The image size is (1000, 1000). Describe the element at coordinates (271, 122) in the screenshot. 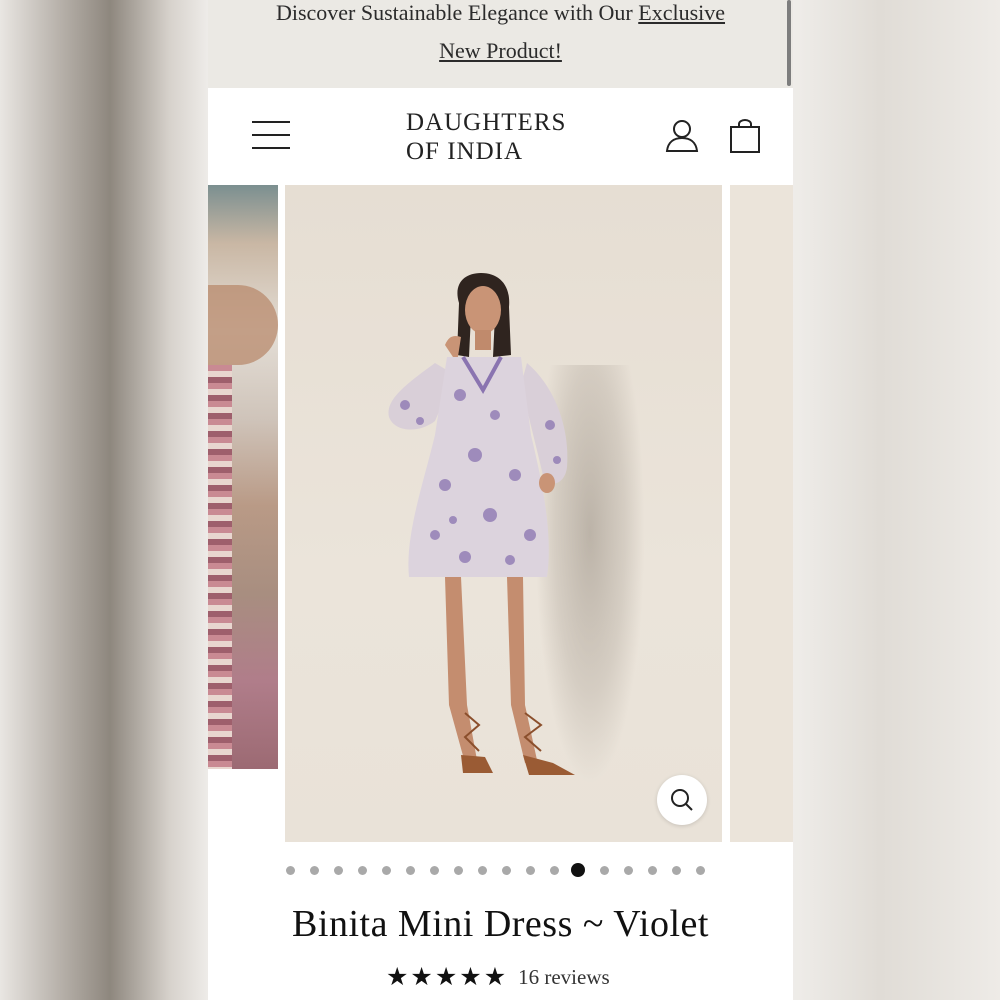

I see `hamburger-icon` at that location.